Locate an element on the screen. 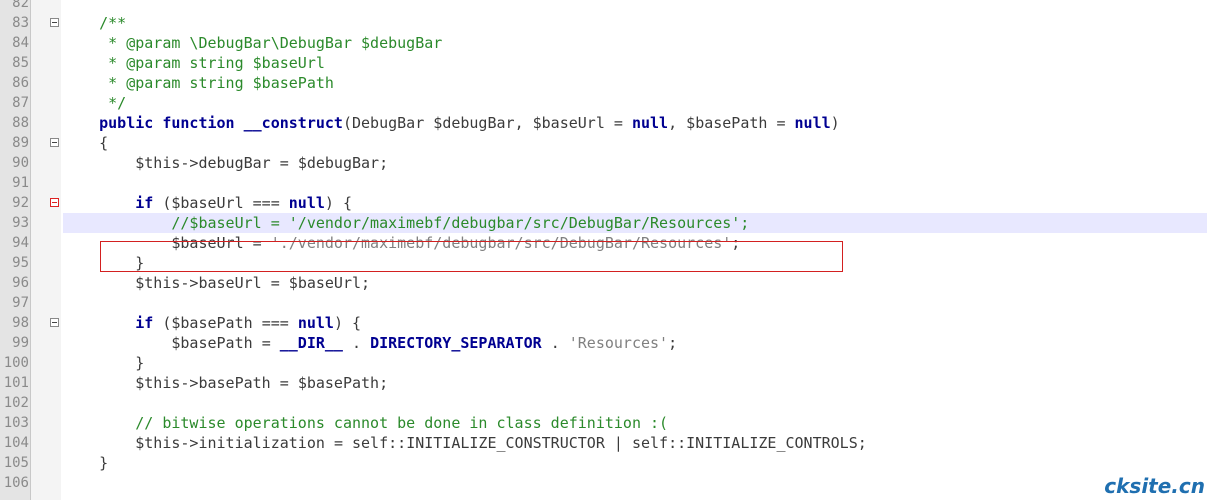 The image size is (1207, 500). code-line: 83 /** is located at coordinates (603, 23).